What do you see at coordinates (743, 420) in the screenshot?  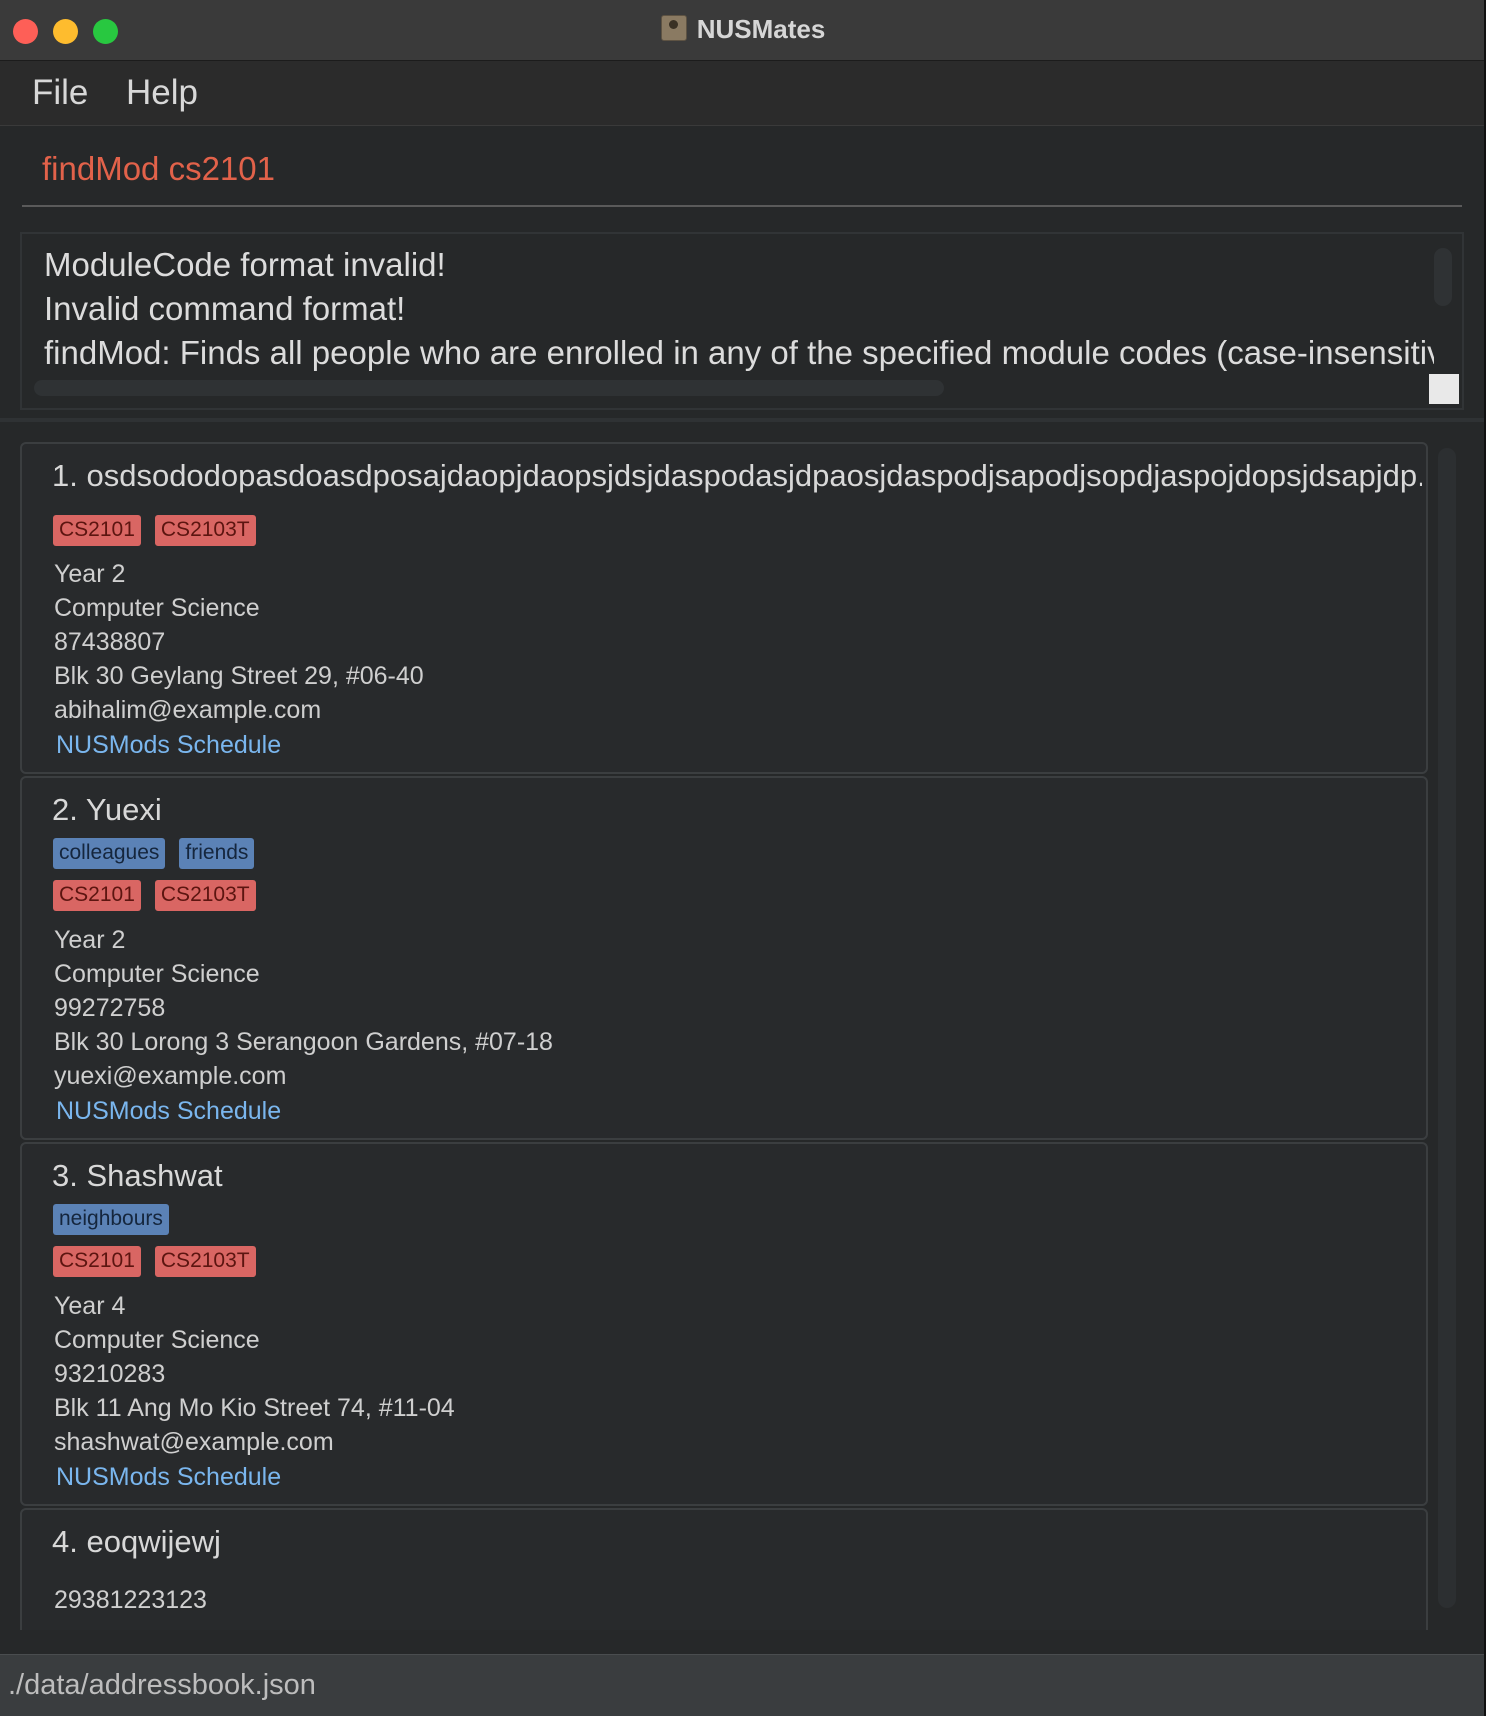 I see `divider` at bounding box center [743, 420].